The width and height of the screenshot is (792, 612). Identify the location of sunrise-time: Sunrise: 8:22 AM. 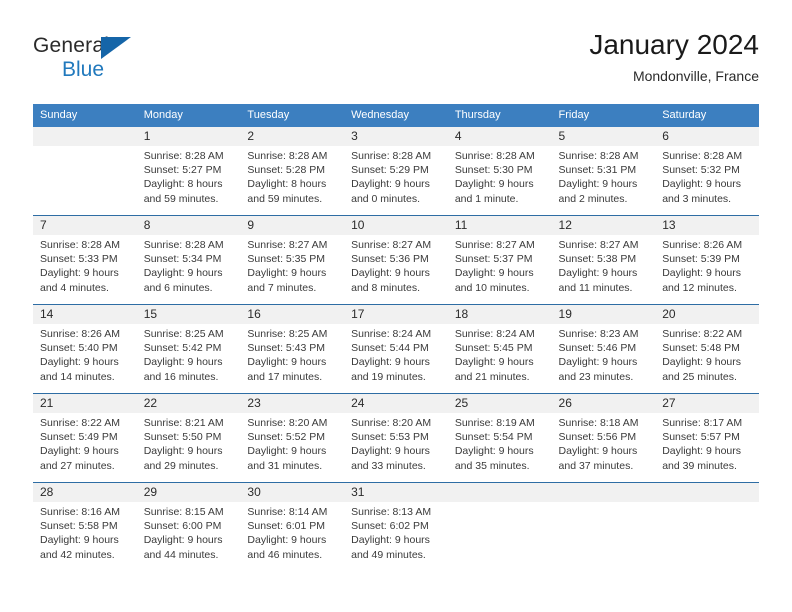
(702, 334).